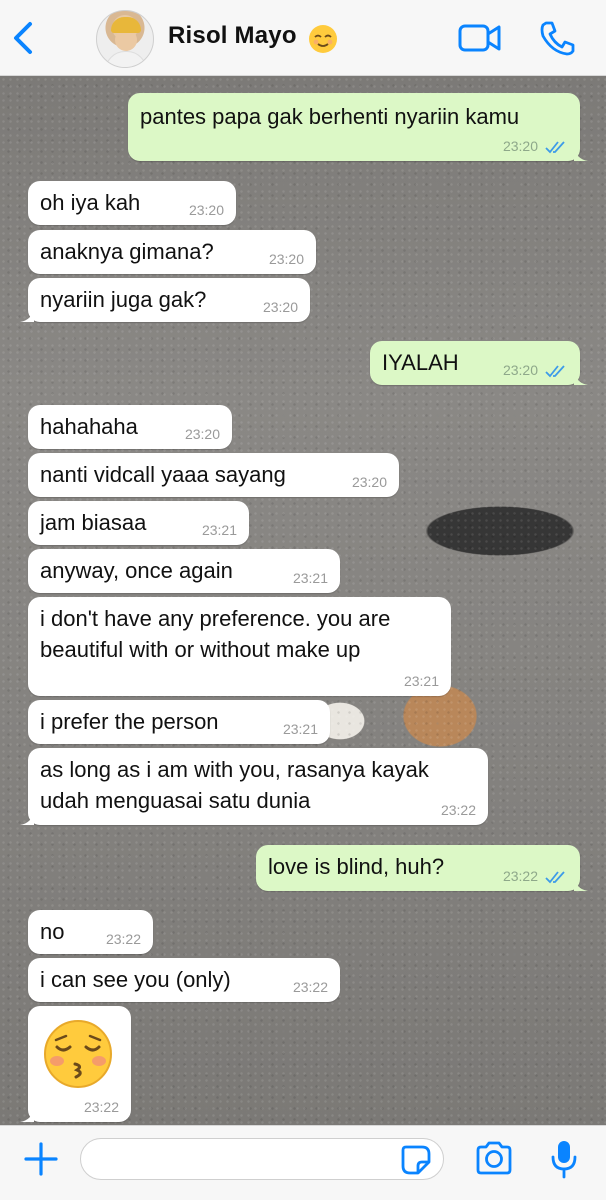 The image size is (606, 1200). I want to click on message-incoming: 23:22, so click(75, 1064).